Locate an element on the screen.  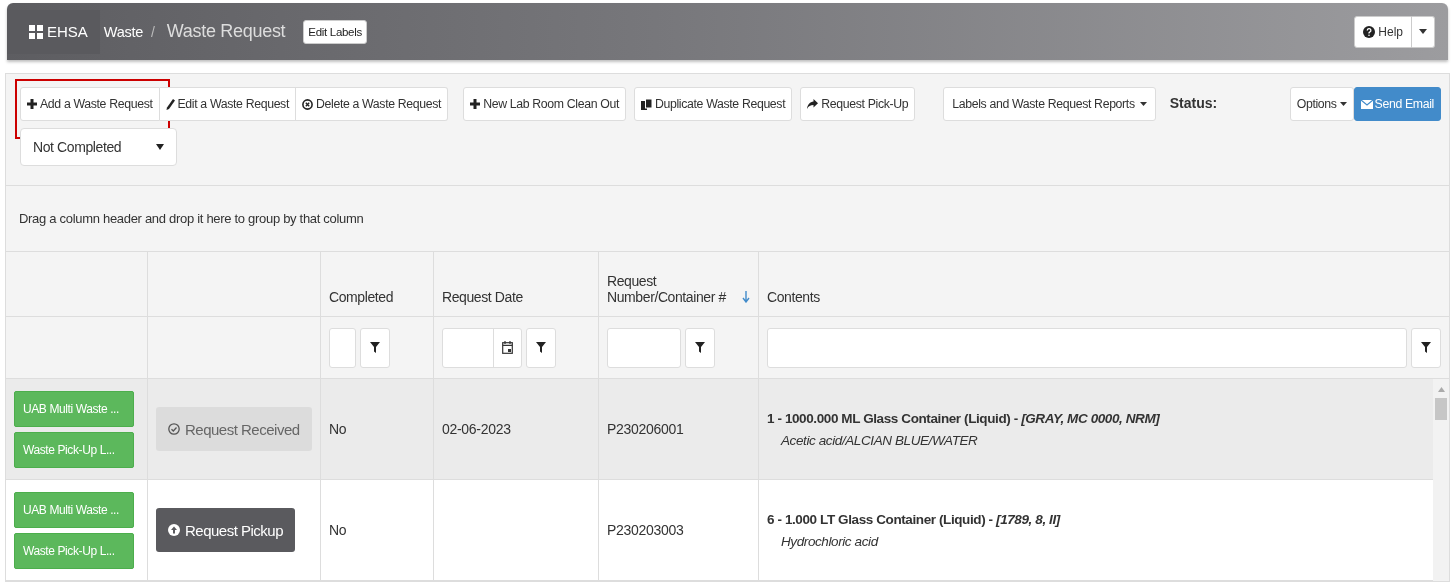
group-hint: Drag a column header and drop it here to group by that column is located at coordinates (191, 218).